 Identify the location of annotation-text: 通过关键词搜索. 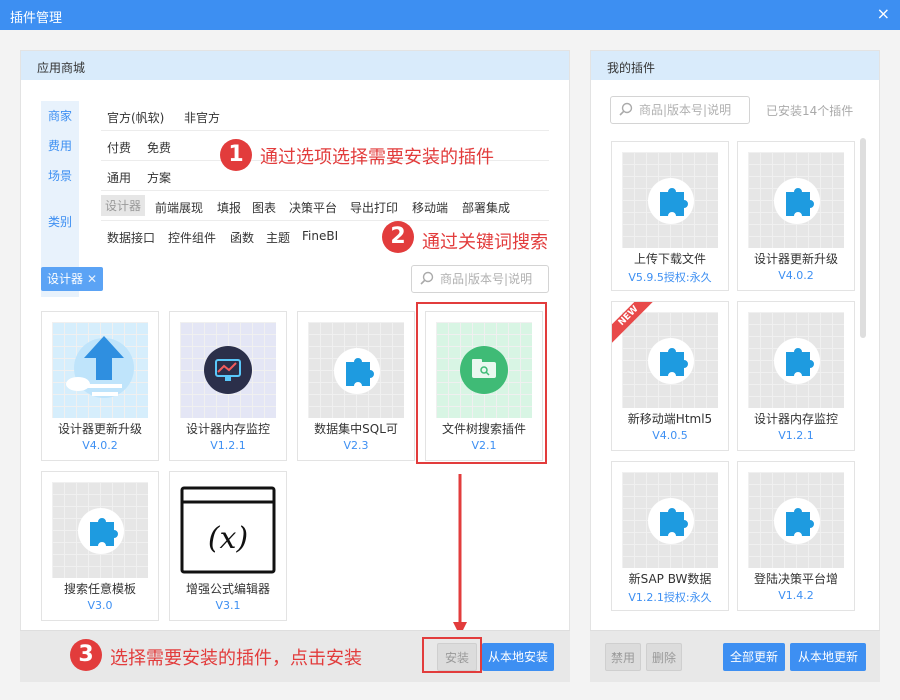
(485, 242).